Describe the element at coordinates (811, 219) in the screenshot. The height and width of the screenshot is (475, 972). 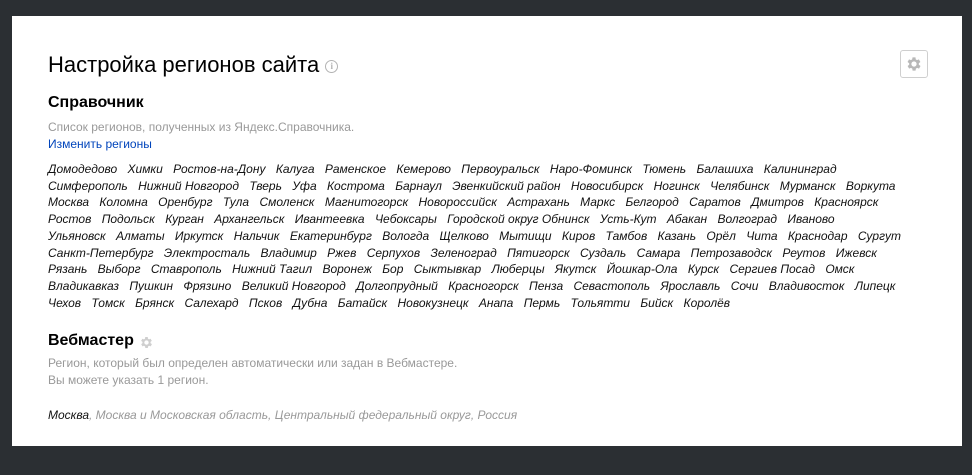
I see `region-item: Иваново` at that location.